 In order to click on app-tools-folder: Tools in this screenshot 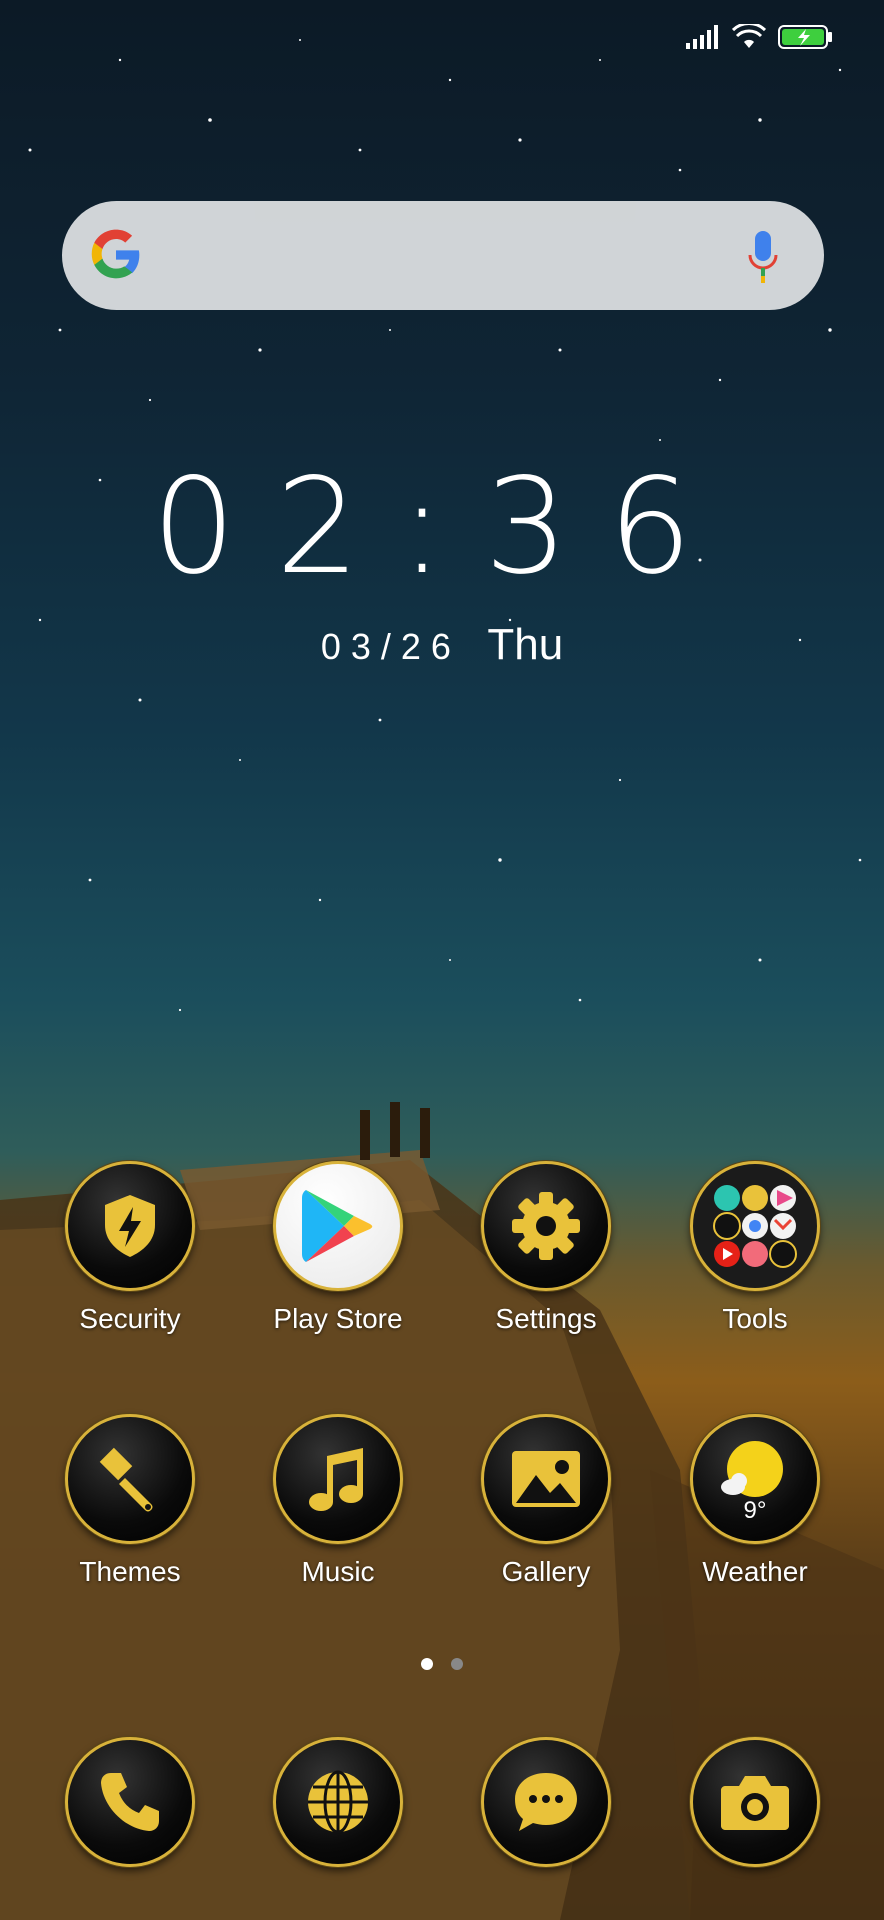, I will do `click(755, 1248)`.